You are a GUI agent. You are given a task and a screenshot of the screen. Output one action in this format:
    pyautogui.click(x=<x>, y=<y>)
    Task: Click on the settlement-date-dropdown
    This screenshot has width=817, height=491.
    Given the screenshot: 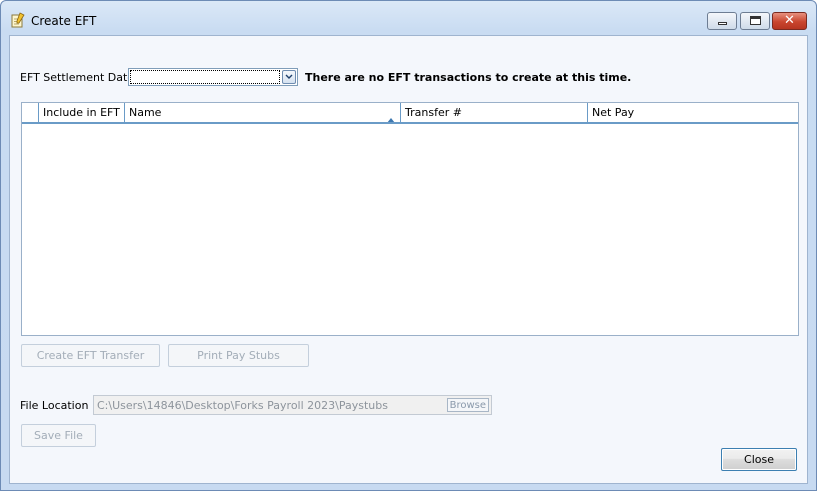 What is the action you would take?
    pyautogui.click(x=213, y=77)
    